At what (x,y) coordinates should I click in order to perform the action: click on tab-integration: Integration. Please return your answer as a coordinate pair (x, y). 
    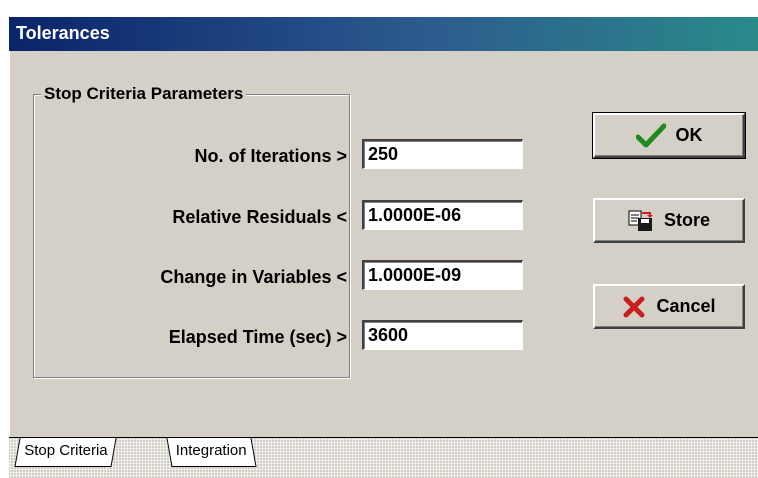
    Looking at the image, I should click on (211, 452).